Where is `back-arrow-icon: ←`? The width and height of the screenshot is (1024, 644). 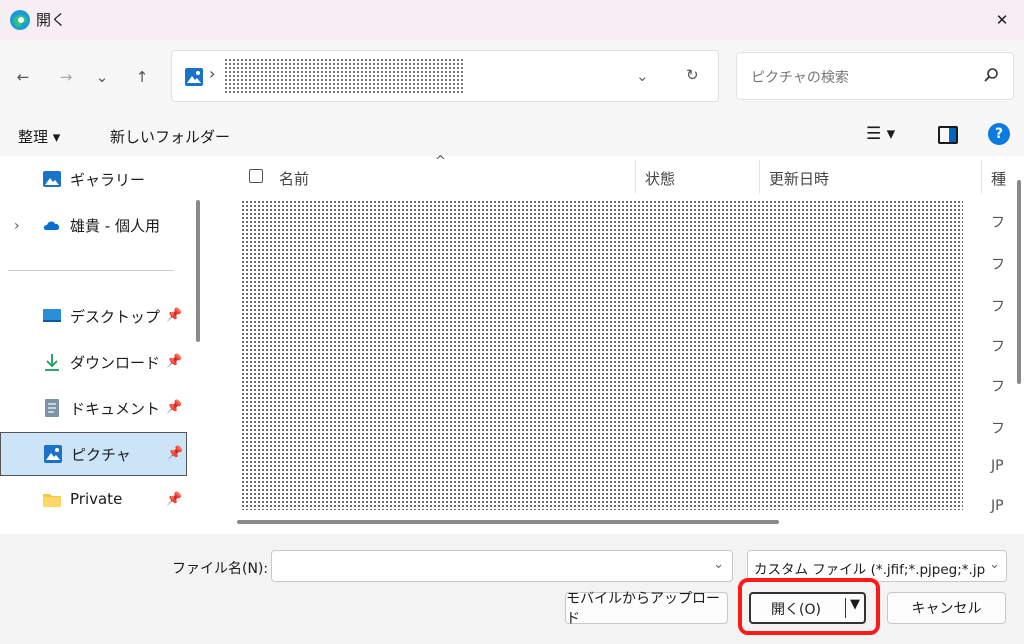 back-arrow-icon: ← is located at coordinates (23, 77).